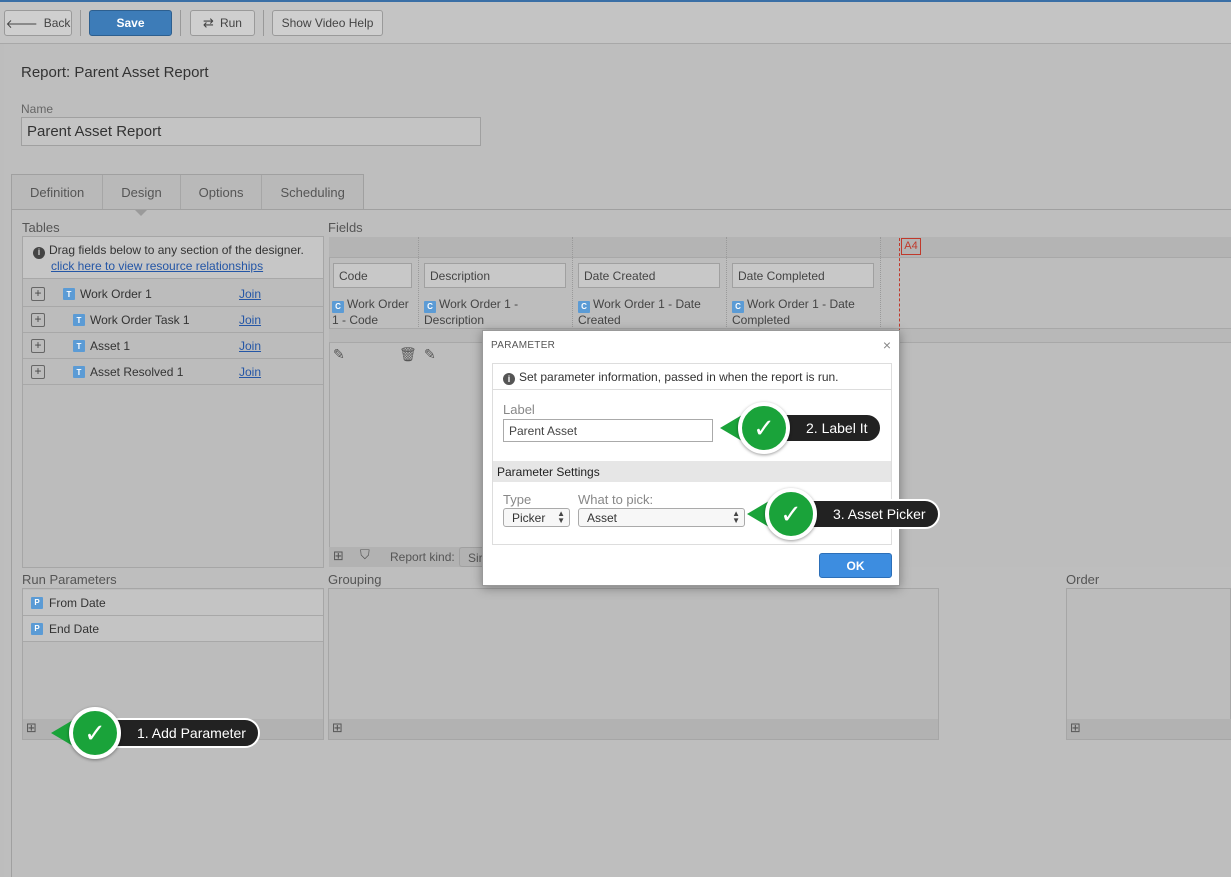  I want to click on tab-design: Design, so click(142, 195).